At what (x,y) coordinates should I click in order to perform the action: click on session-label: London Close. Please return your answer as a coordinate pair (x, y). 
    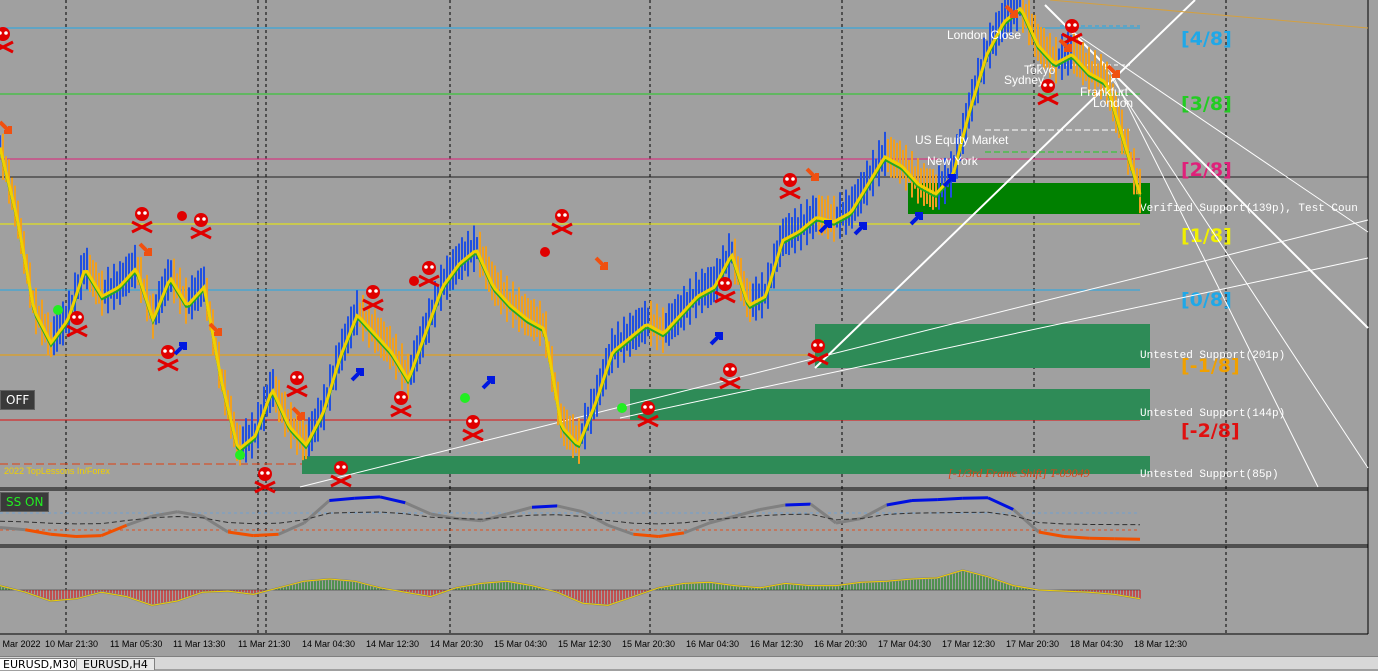
    Looking at the image, I should click on (984, 35).